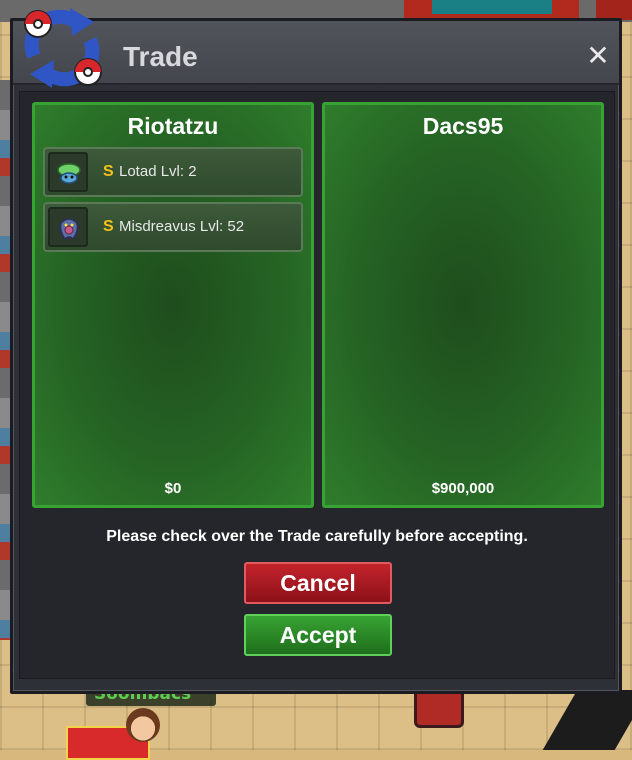  What do you see at coordinates (182, 226) in the screenshot?
I see `pokemon-label: Misdreavus Lvl: 52` at bounding box center [182, 226].